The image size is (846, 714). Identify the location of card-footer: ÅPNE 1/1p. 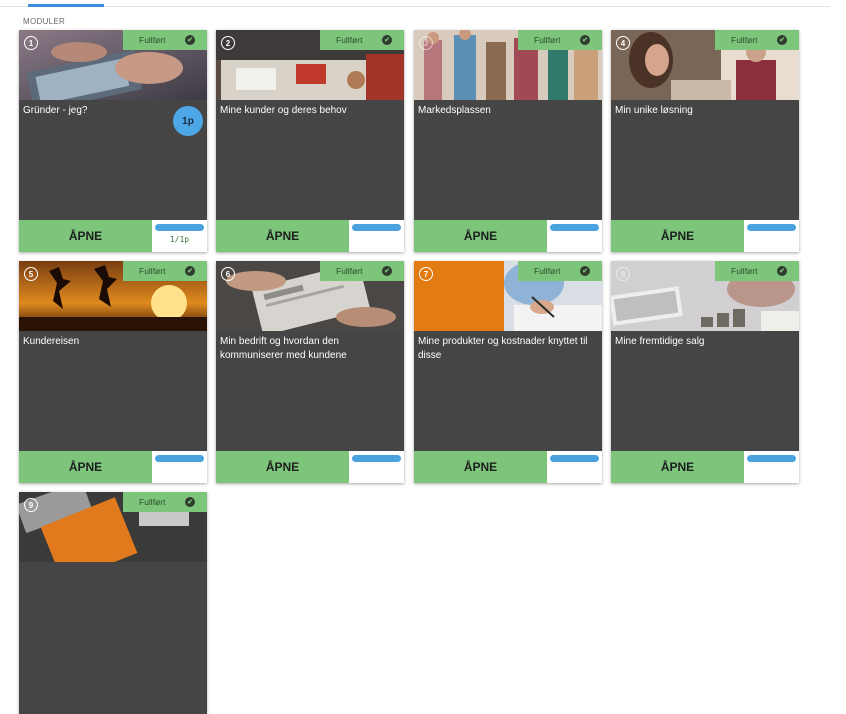
(113, 236).